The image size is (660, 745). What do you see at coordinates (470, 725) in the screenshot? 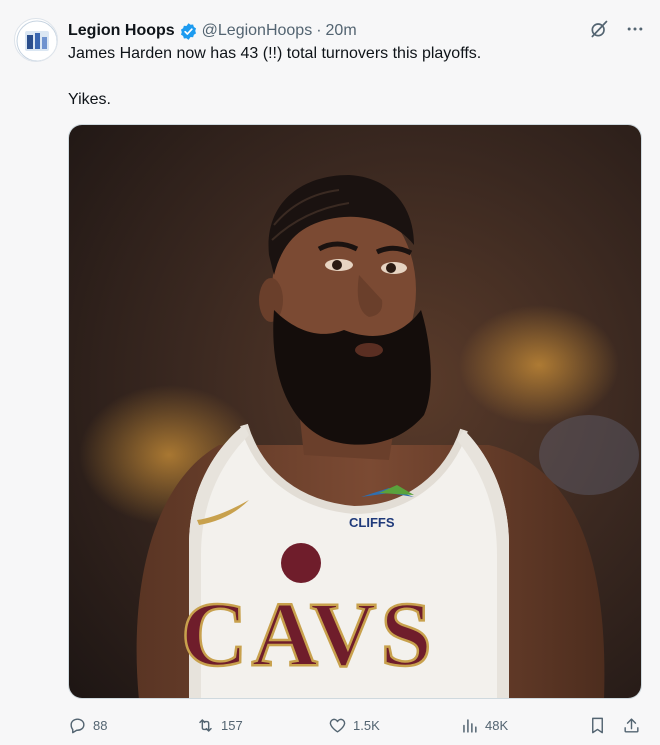
I see `views-icon` at bounding box center [470, 725].